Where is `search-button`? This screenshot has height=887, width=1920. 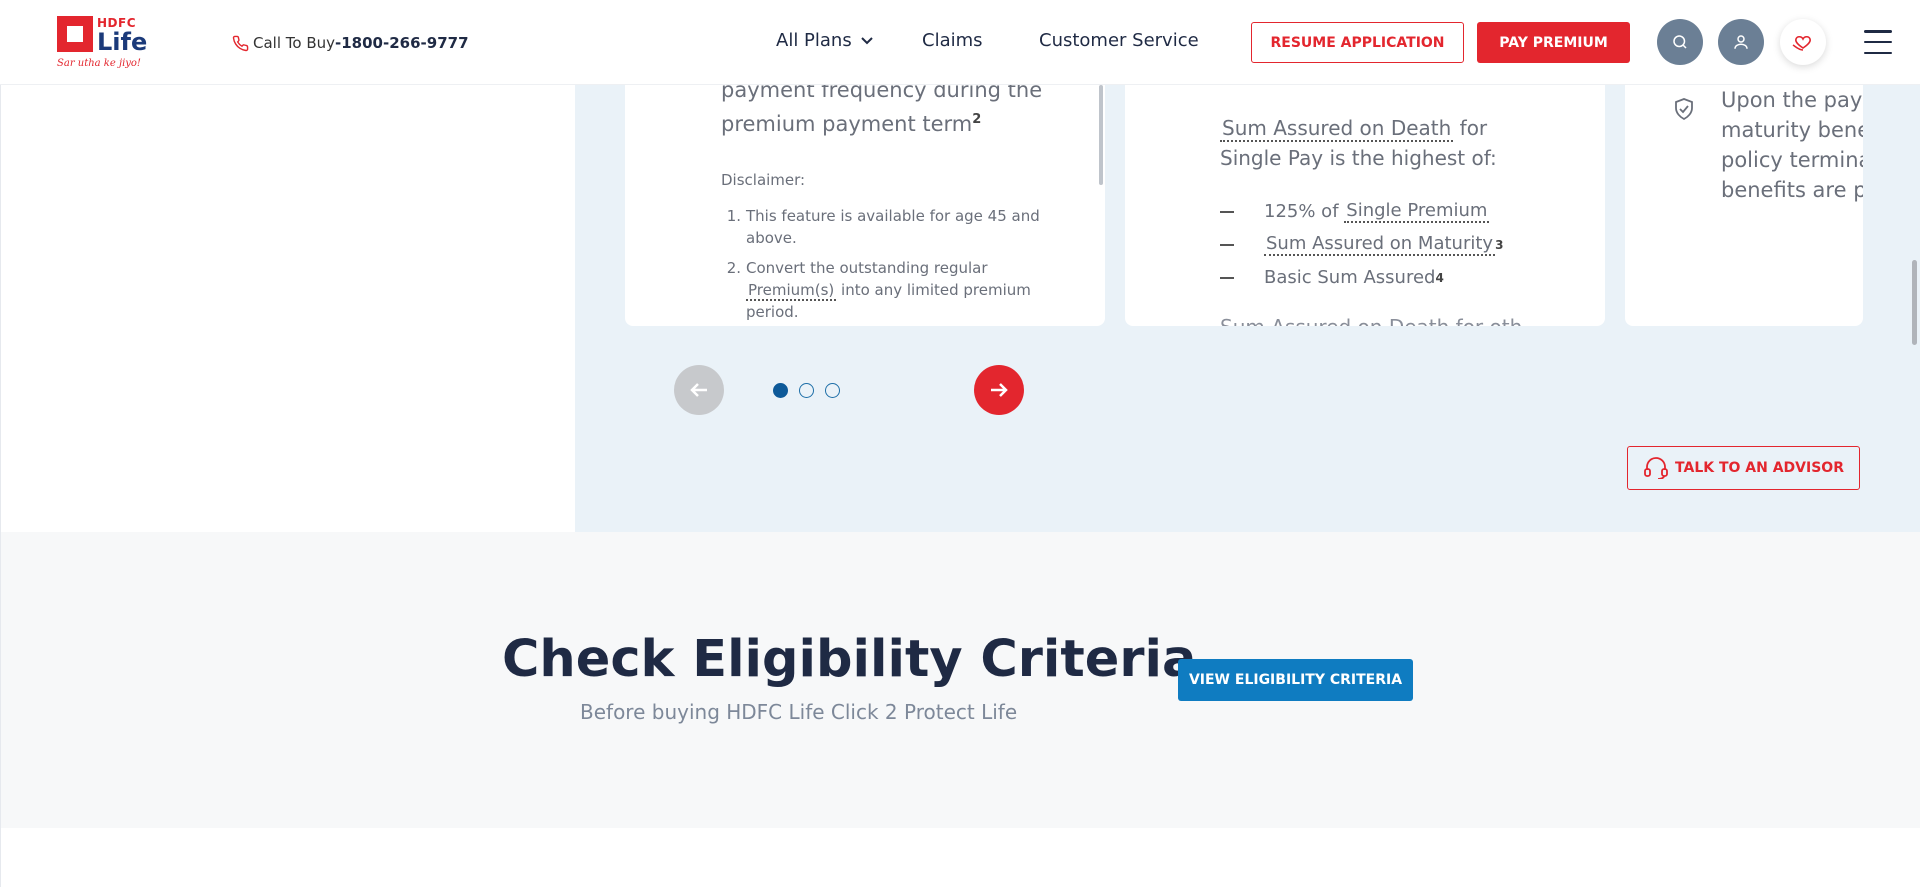
search-button is located at coordinates (1680, 42).